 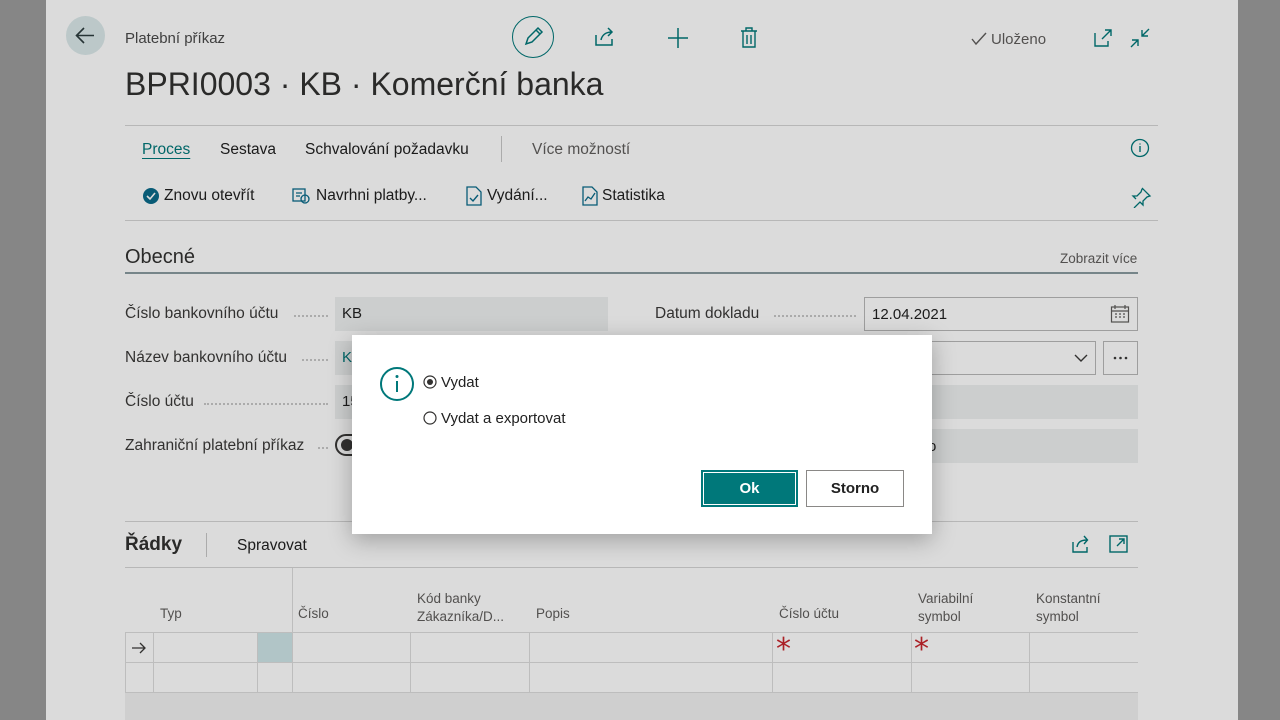 What do you see at coordinates (430, 418) in the screenshot?
I see `radio-unselected-icon` at bounding box center [430, 418].